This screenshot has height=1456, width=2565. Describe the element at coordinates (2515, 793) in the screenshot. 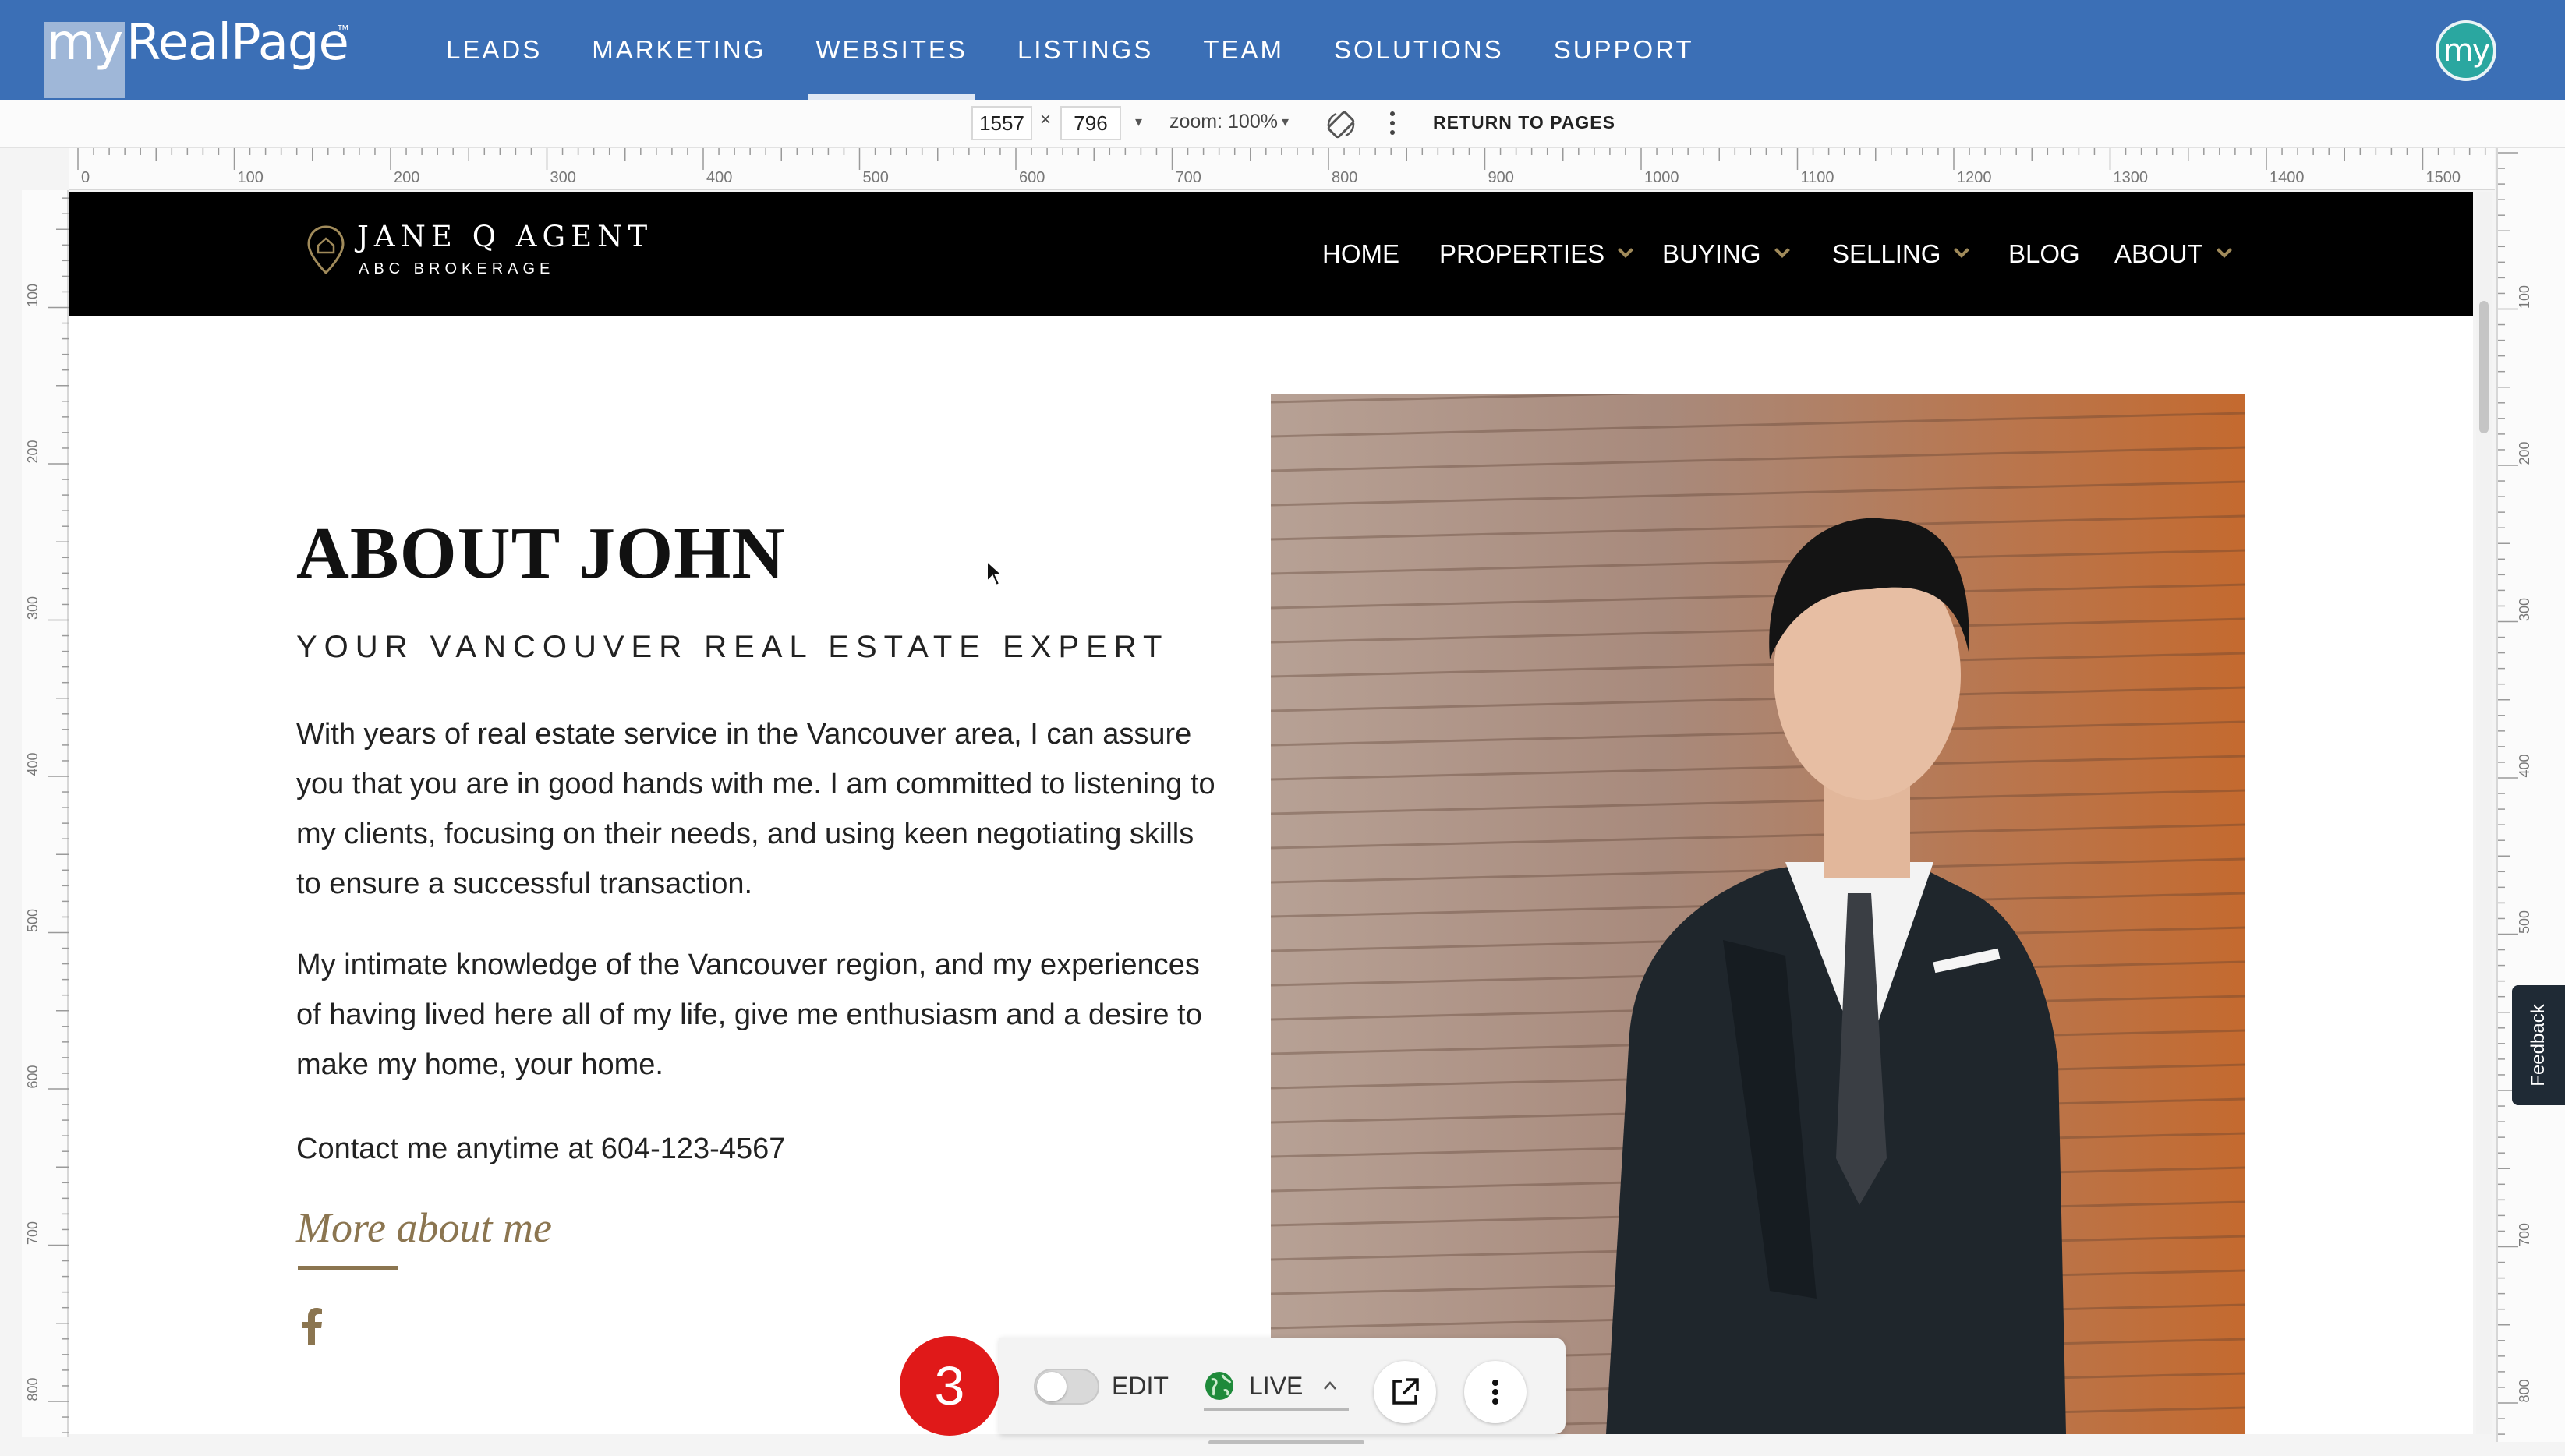

I see `ruler-vertical-right-ticks: 100200300400500600700800` at that location.